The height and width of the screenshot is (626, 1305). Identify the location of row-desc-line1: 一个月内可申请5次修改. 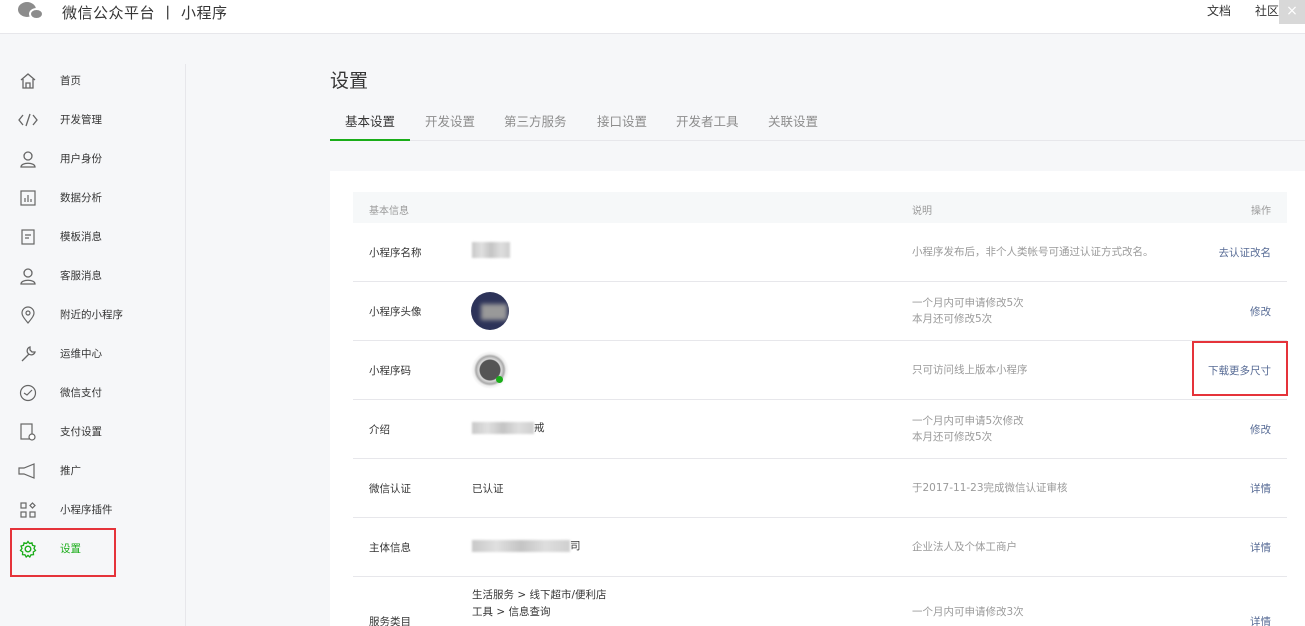
(968, 421).